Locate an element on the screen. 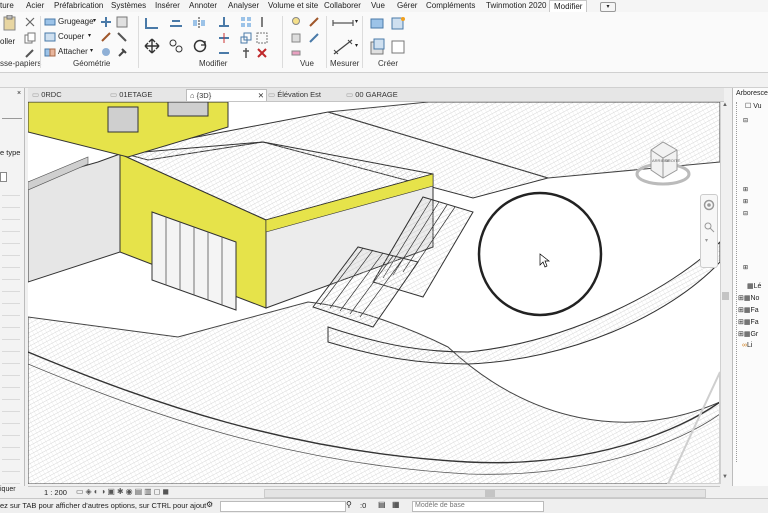 The image size is (768, 513). trim-icon is located at coordinates (224, 22).